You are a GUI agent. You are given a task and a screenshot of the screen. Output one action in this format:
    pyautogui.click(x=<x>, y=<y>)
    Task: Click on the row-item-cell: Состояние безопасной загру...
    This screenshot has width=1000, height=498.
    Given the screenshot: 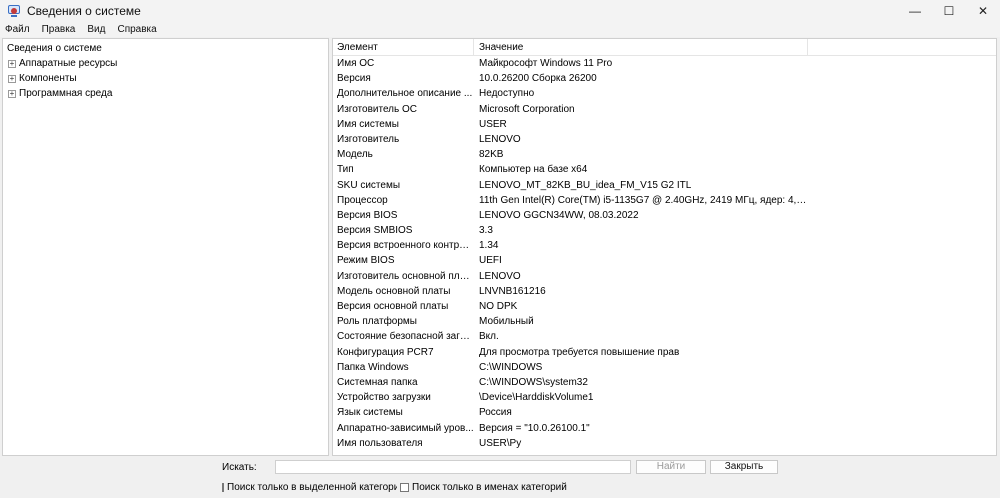 What is the action you would take?
    pyautogui.click(x=405, y=337)
    